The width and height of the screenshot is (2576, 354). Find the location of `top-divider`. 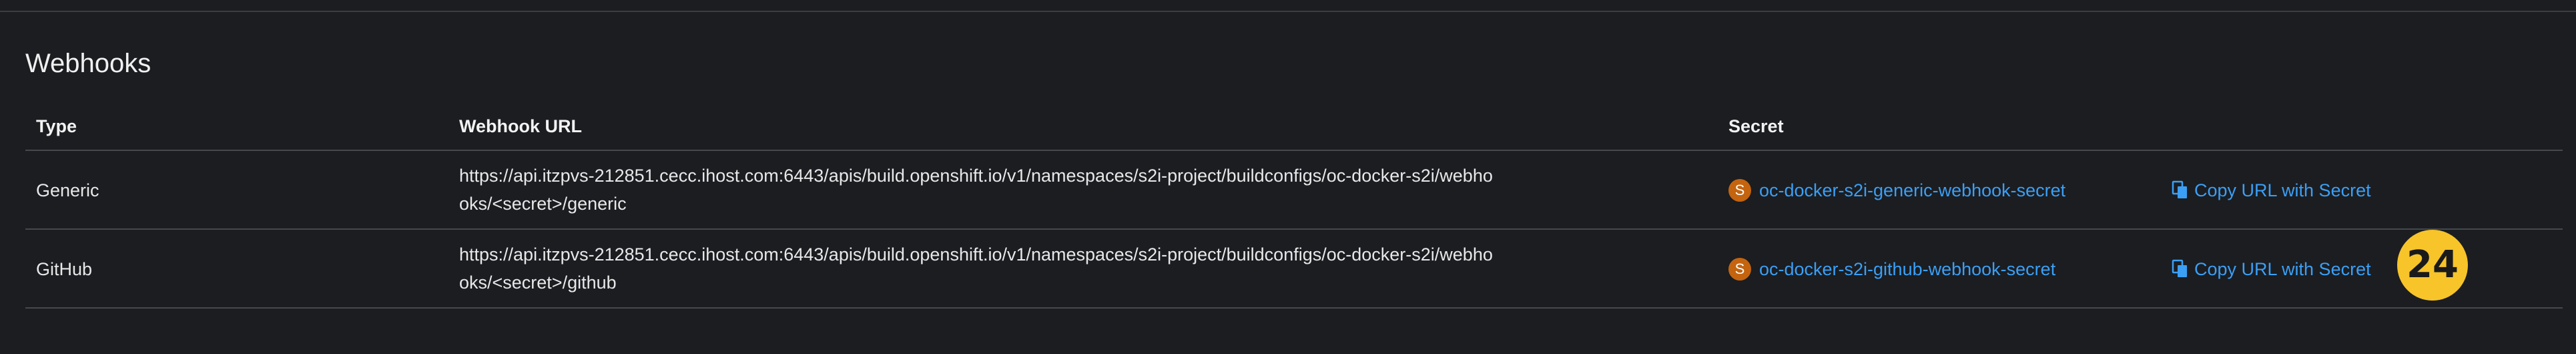

top-divider is located at coordinates (1288, 11).